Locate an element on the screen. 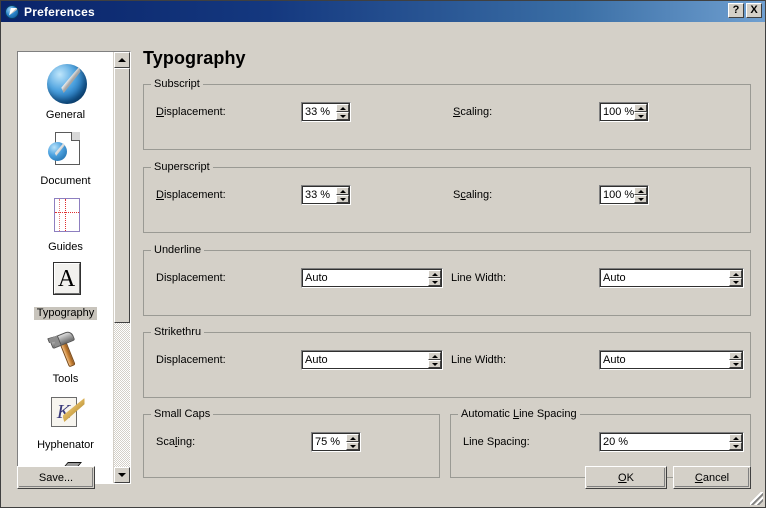 The width and height of the screenshot is (766, 508). strikethru-displacement-spinbox: Auto is located at coordinates (372, 360).